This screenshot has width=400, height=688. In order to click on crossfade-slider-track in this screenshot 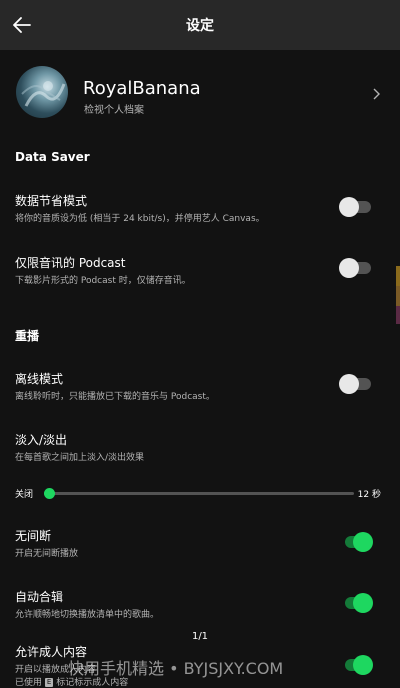, I will do `click(199, 493)`.